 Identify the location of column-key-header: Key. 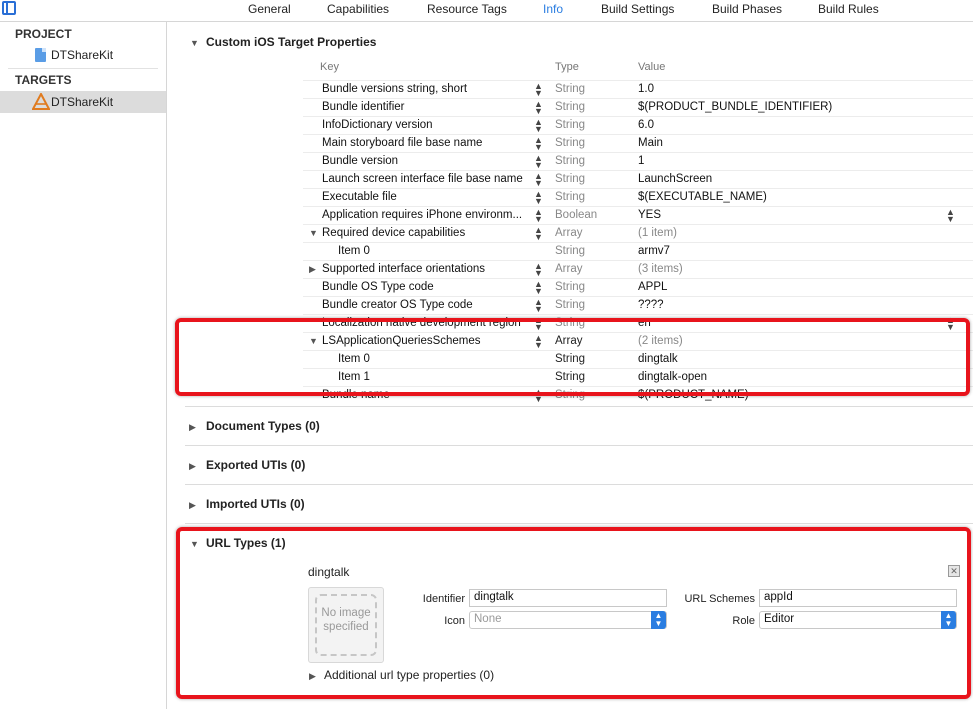
(329, 67).